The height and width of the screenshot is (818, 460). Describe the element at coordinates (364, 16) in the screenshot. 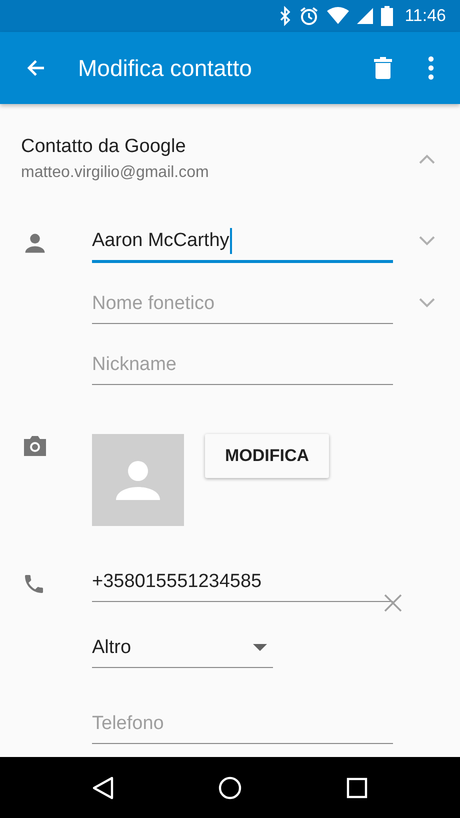

I see `signal-icon` at that location.